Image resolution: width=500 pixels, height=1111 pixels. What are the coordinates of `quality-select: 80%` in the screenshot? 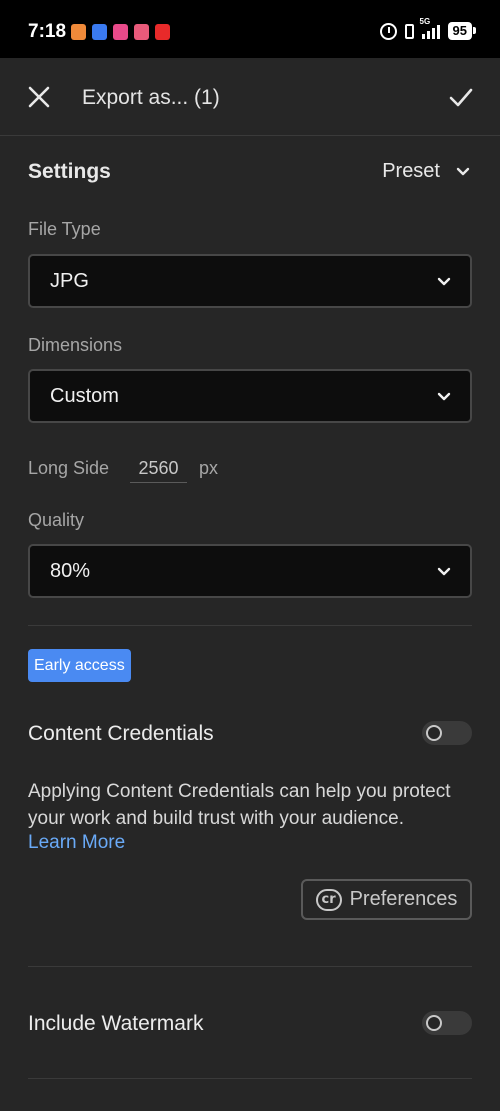 It's located at (250, 571).